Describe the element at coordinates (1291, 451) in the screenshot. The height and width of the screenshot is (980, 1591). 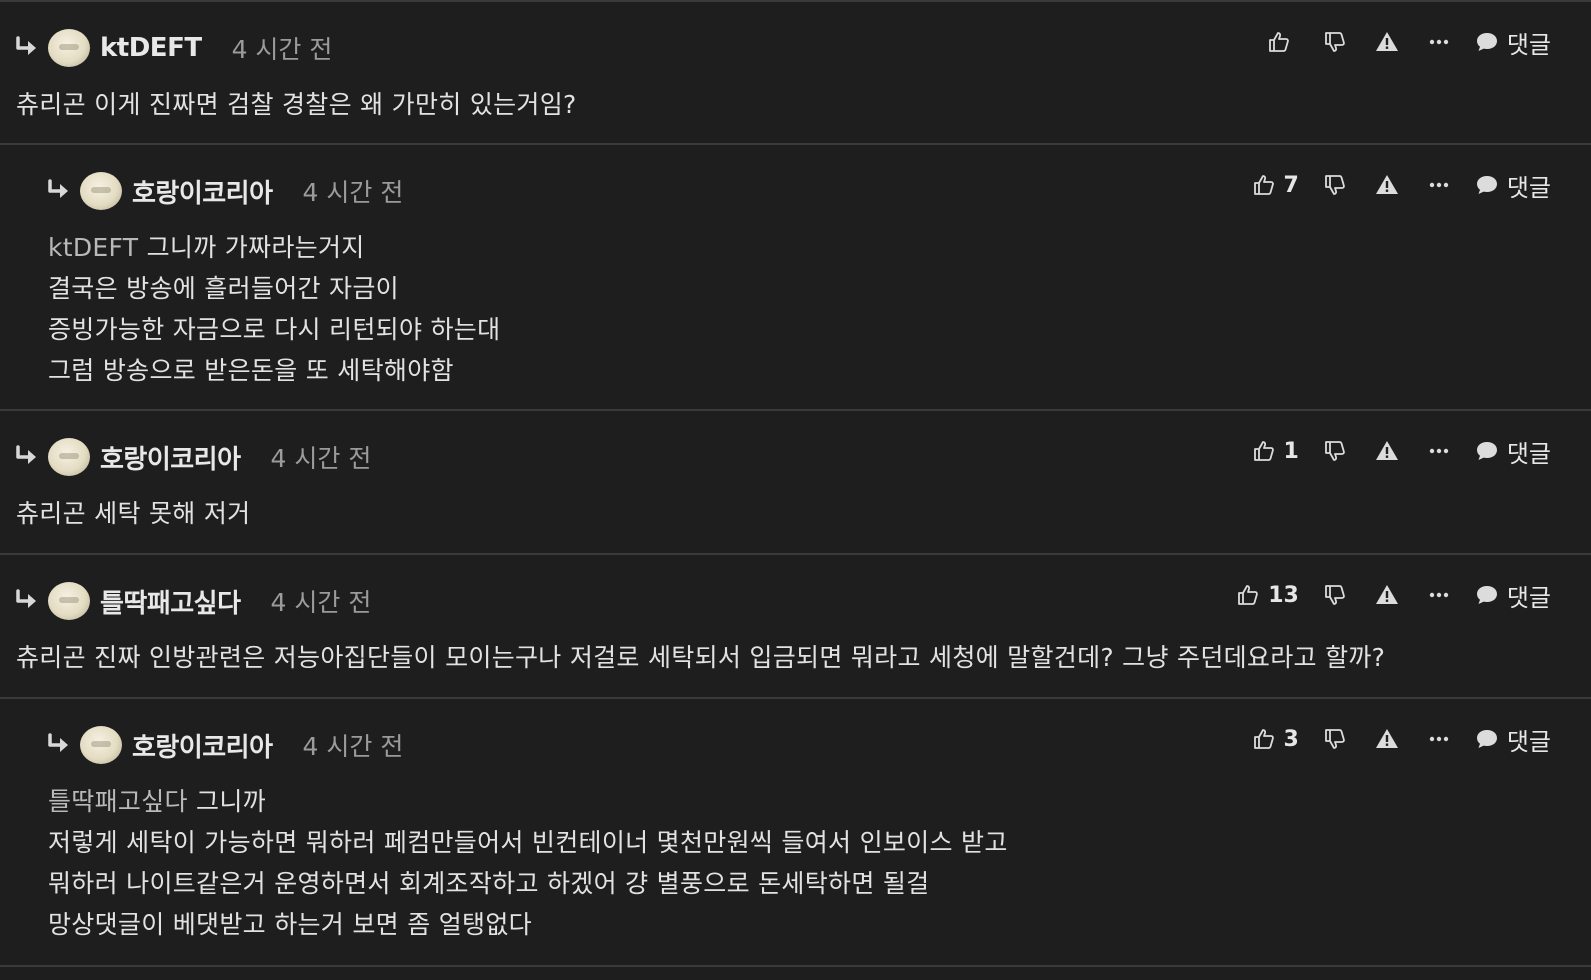
I see `like-count: 1` at that location.